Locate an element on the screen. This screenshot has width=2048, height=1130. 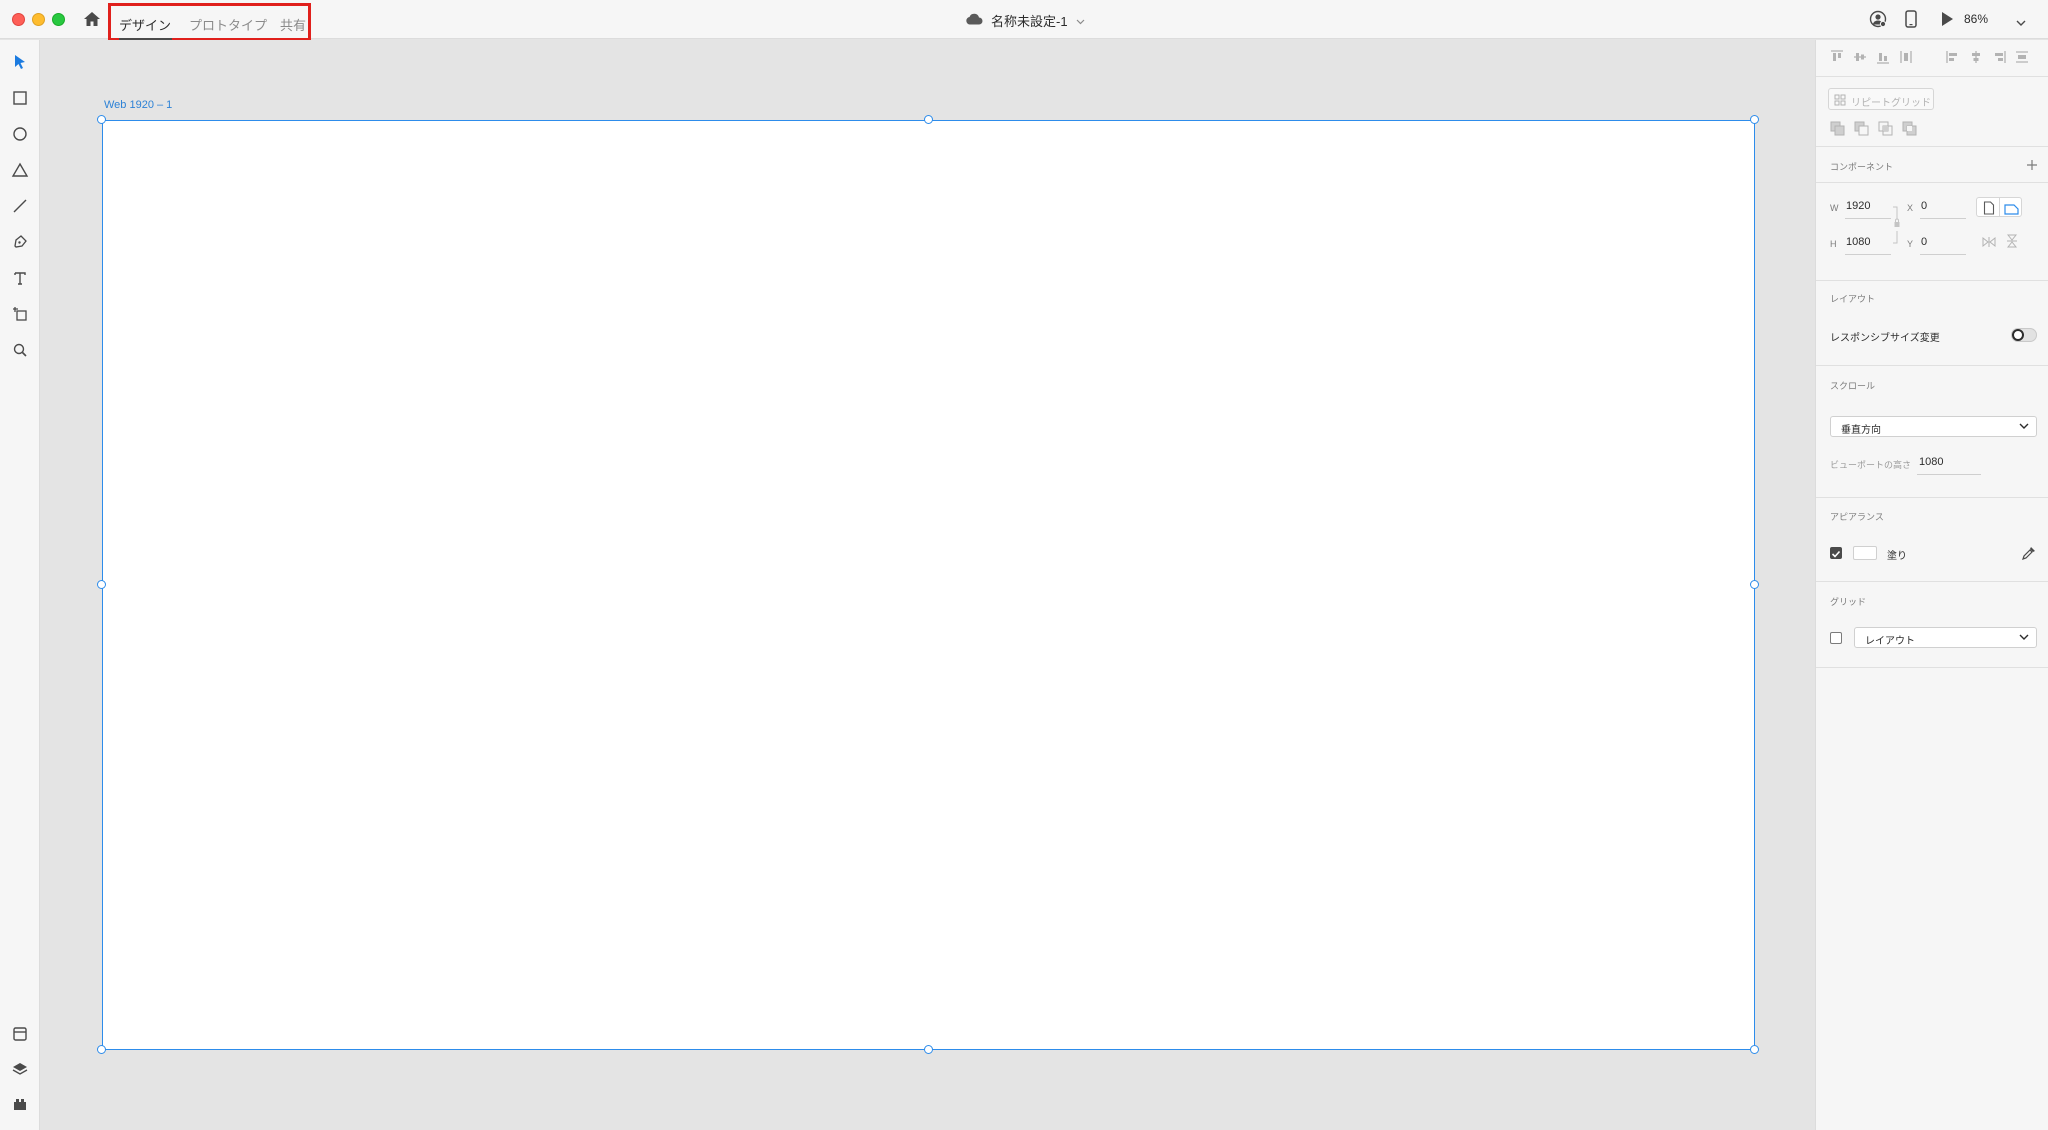
repeat-grid-icon is located at coordinates (1840, 102).